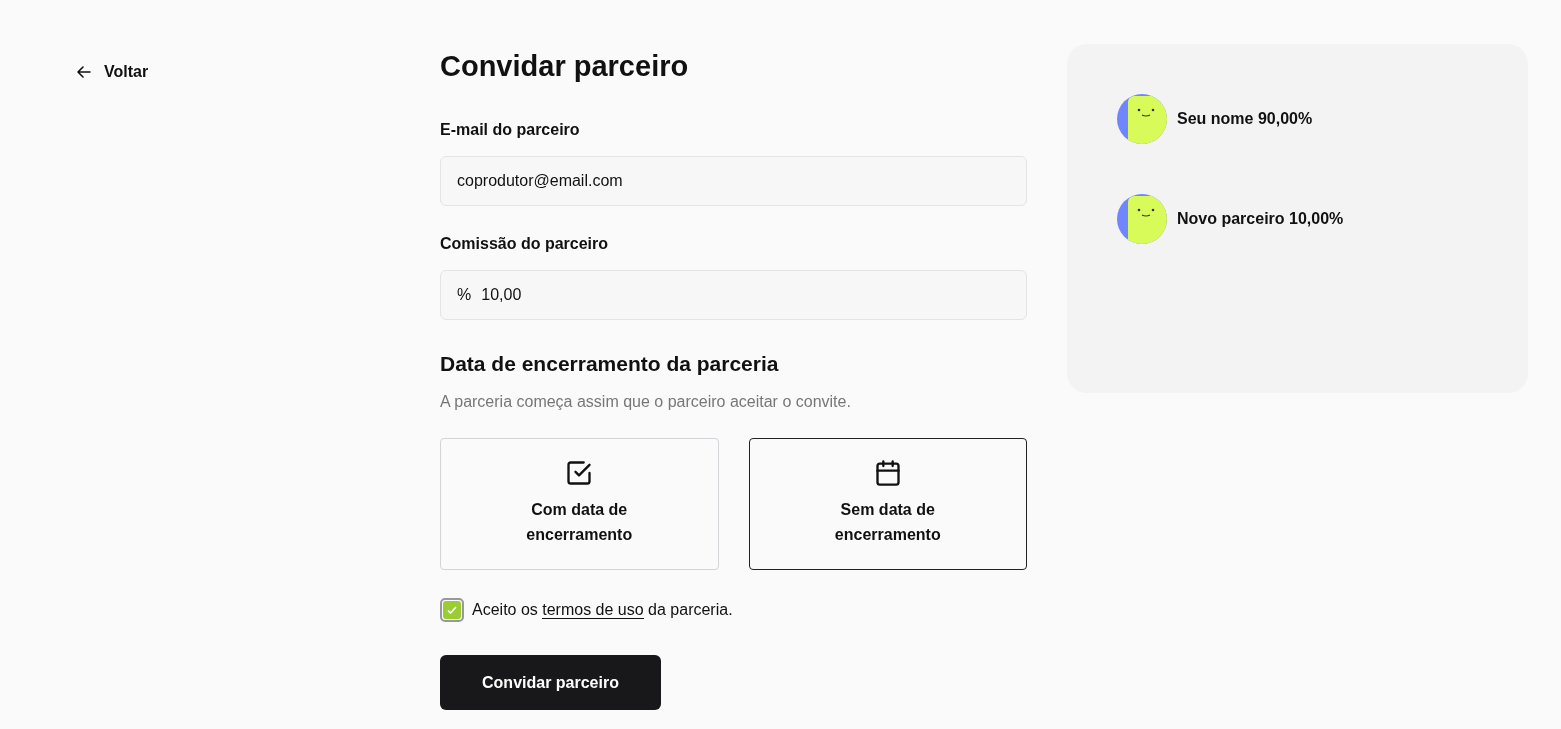 The height and width of the screenshot is (729, 1561). I want to click on check-icon, so click(452, 610).